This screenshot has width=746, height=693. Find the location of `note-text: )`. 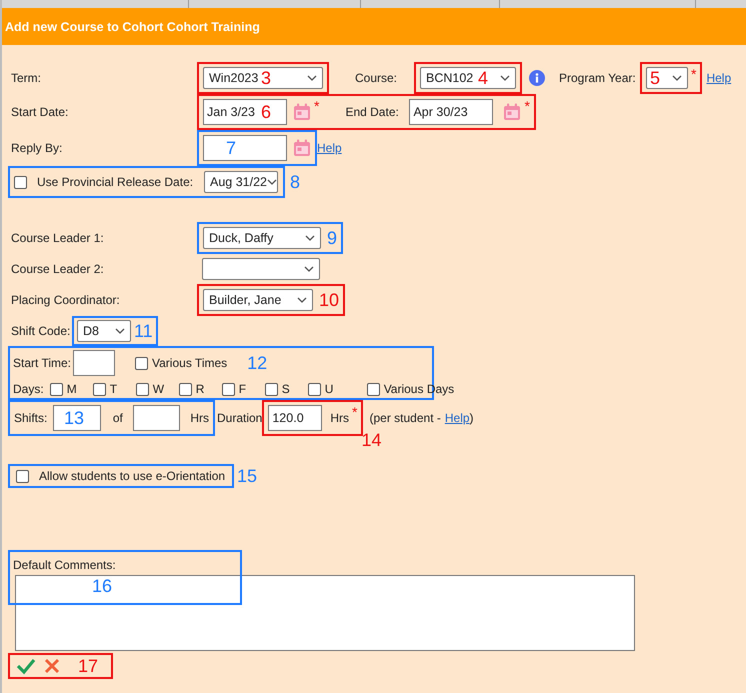

note-text: ) is located at coordinates (472, 418).